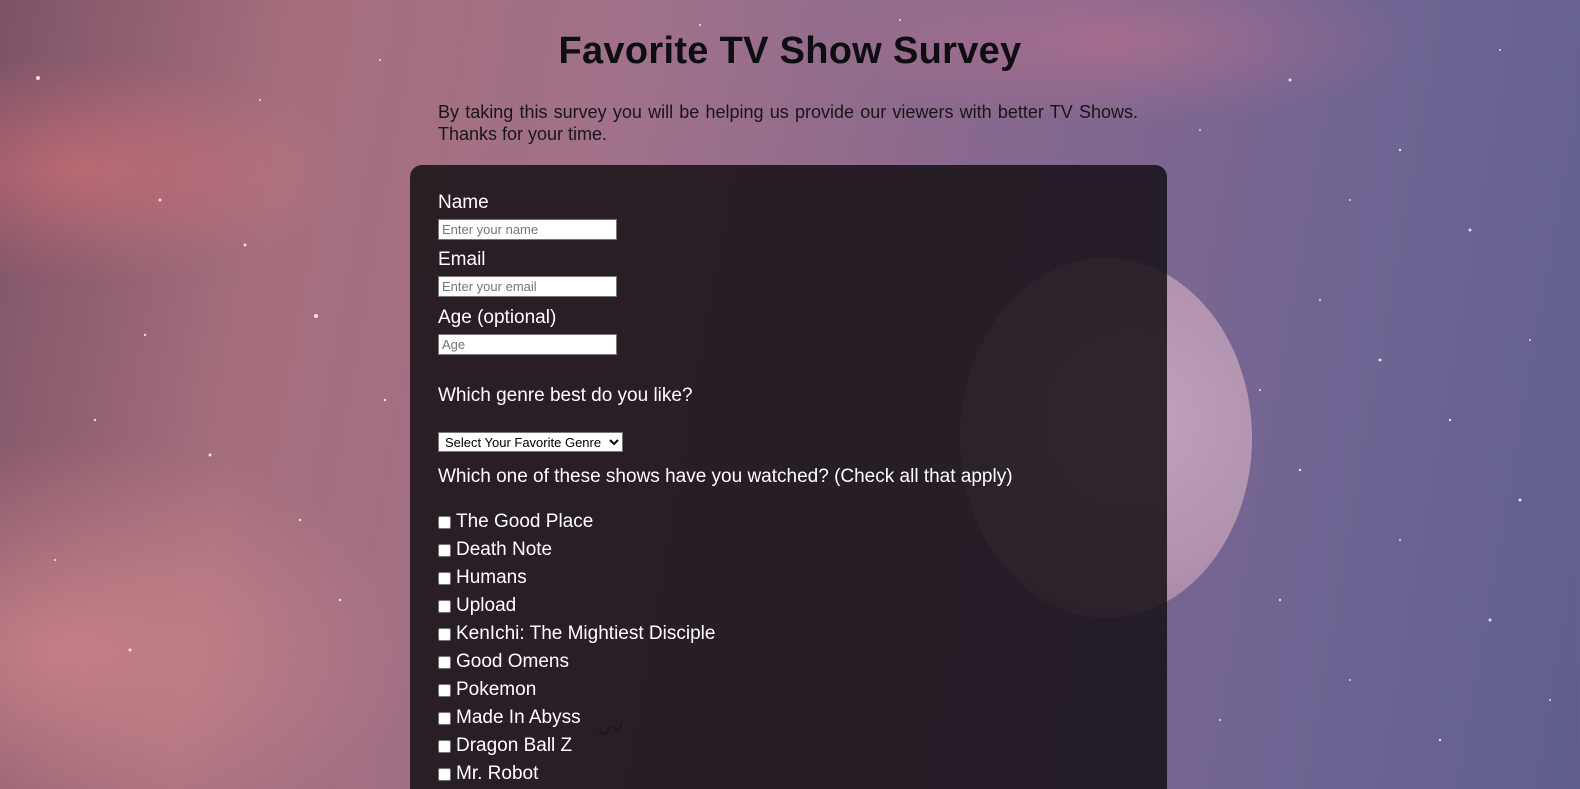 The width and height of the screenshot is (1580, 789). Describe the element at coordinates (527, 344) in the screenshot. I see `age-input` at that location.